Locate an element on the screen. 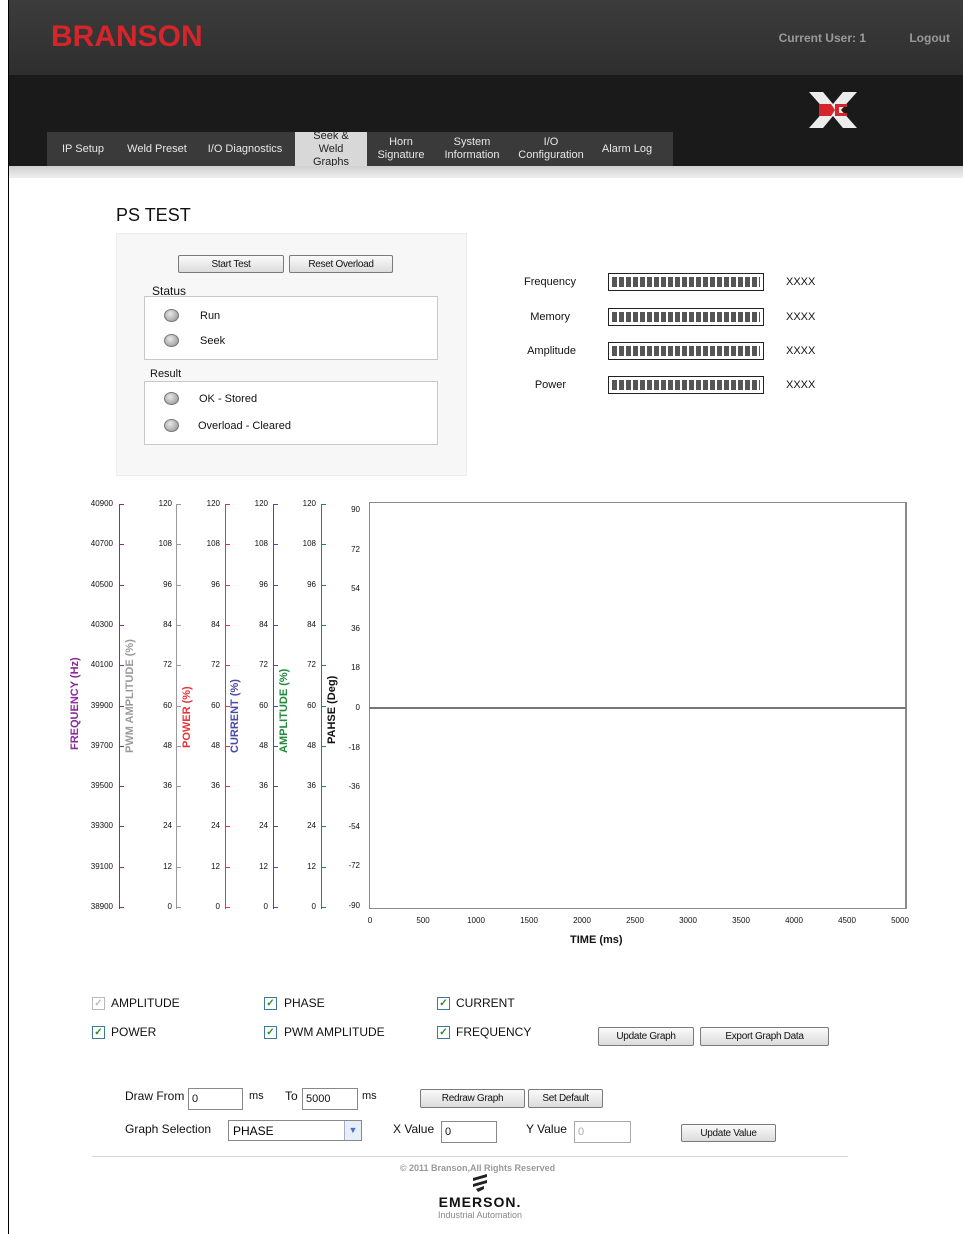 Image resolution: width=963 pixels, height=1234 pixels. graph-selection-dropdown: PHASE ▼ is located at coordinates (295, 1130).